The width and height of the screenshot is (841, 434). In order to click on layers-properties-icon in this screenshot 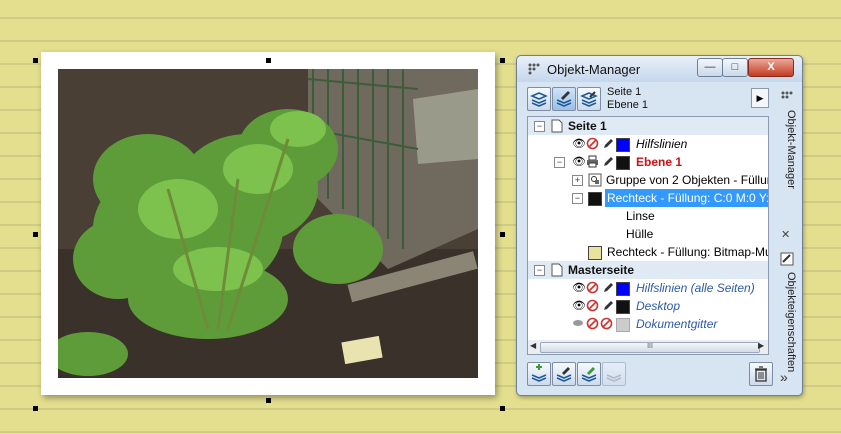, I will do `click(539, 99)`.